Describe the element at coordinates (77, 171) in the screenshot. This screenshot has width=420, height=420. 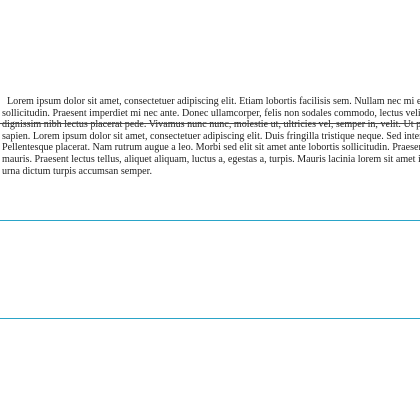
I see `paragraph-line-7: urna dictum turpis accumsan semper.` at that location.